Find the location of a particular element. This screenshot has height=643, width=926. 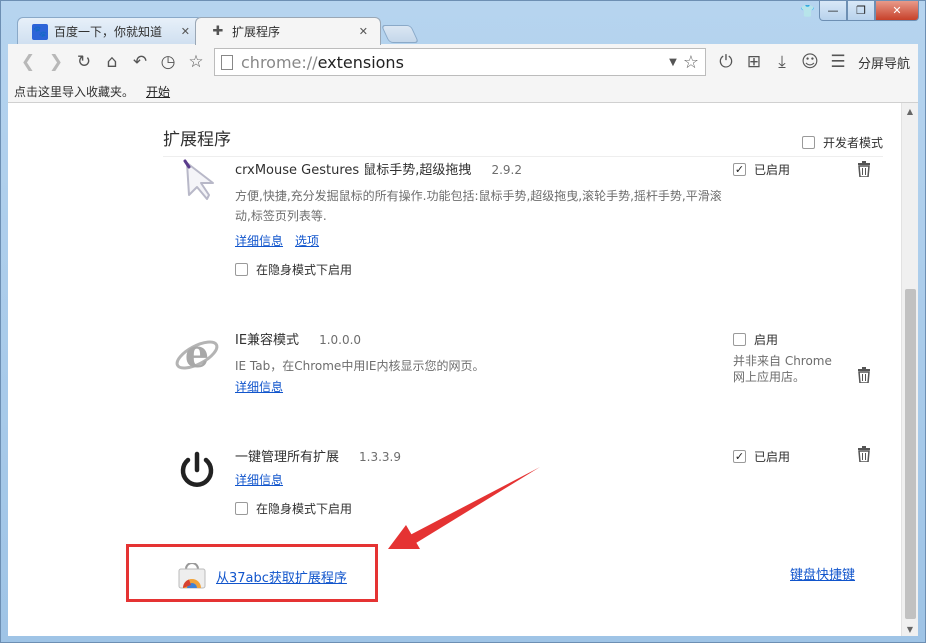

tab-title: 百度一下，你就知道 is located at coordinates (108, 32).